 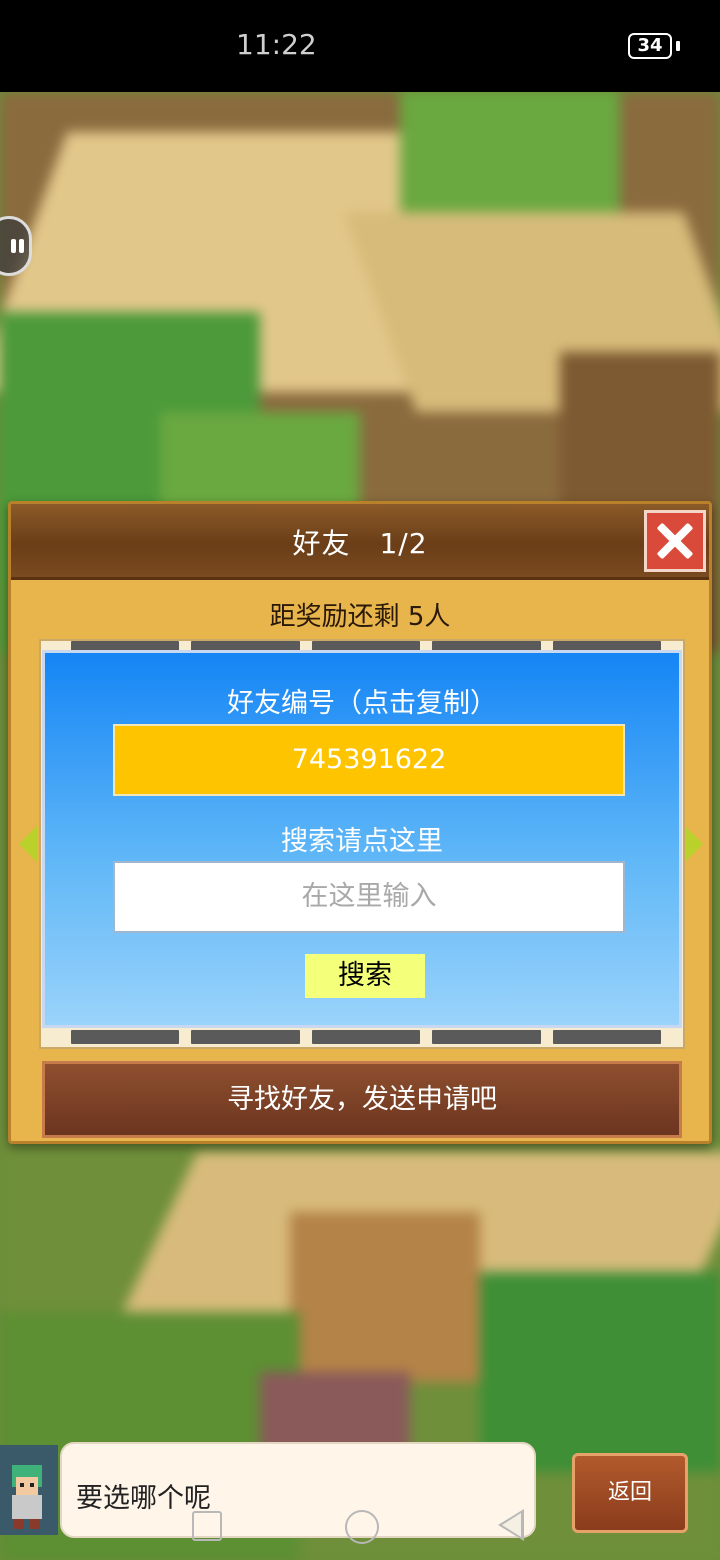 I want to click on navigation-bar, so click(x=360, y=1526).